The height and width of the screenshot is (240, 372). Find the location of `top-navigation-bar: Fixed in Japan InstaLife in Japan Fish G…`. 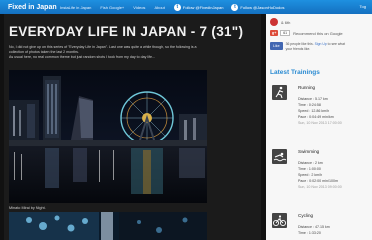

top-navigation-bar: Fixed in Japan InstaLife in Japan Fish G… is located at coordinates (186, 7).